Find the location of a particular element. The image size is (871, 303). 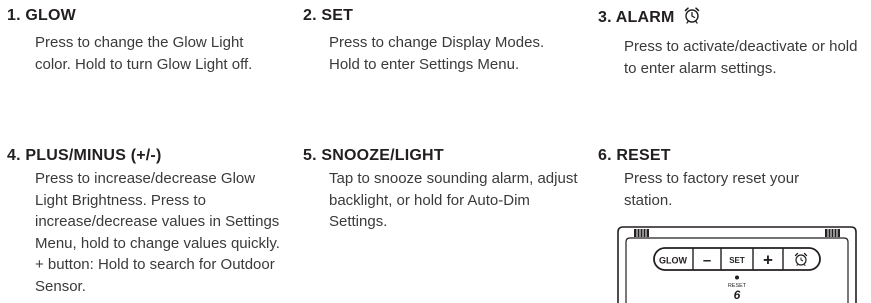

right-grip is located at coordinates (832, 233).